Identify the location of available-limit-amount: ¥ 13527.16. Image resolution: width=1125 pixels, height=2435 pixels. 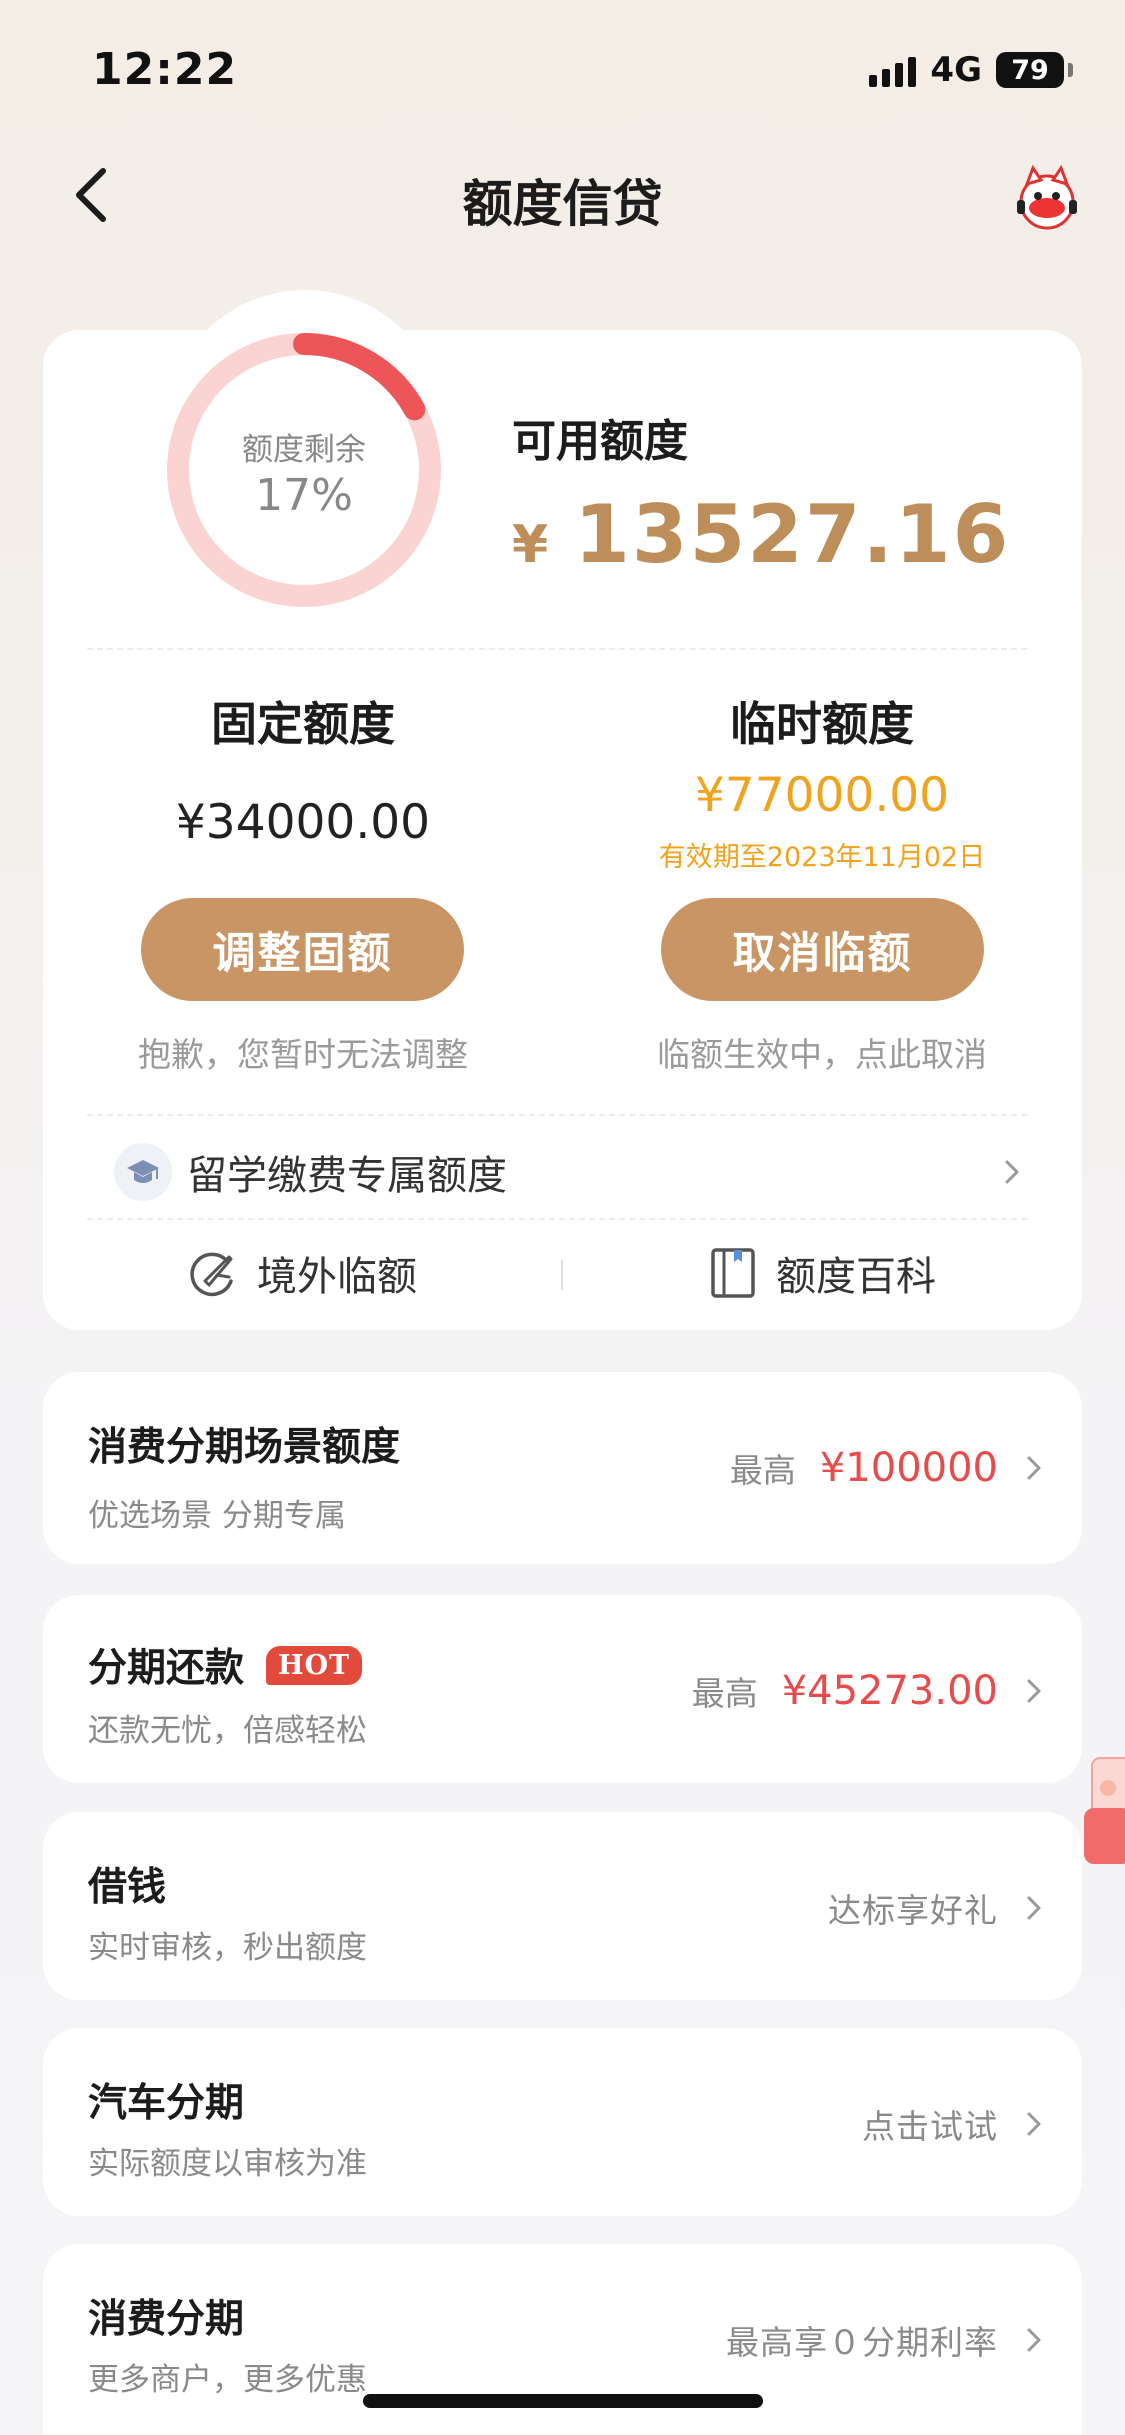
(761, 534).